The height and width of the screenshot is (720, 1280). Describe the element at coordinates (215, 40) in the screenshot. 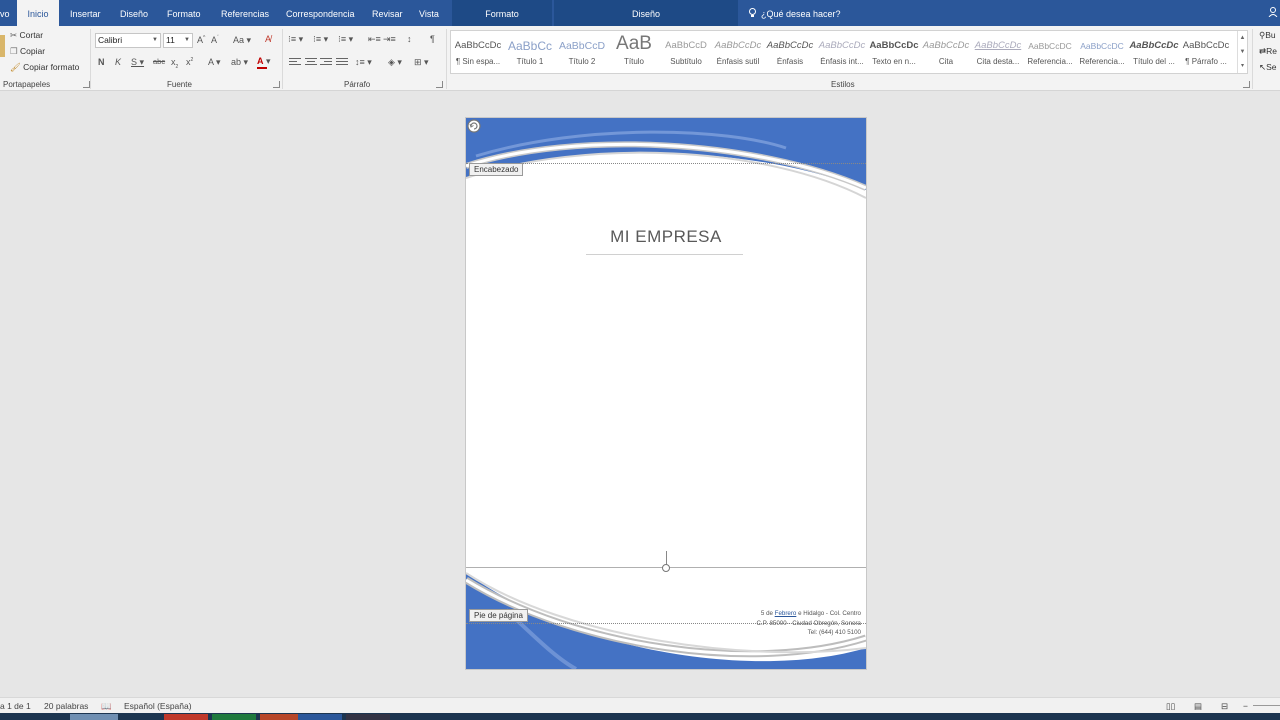

I see `shrink-font-icon: Aˇ` at that location.